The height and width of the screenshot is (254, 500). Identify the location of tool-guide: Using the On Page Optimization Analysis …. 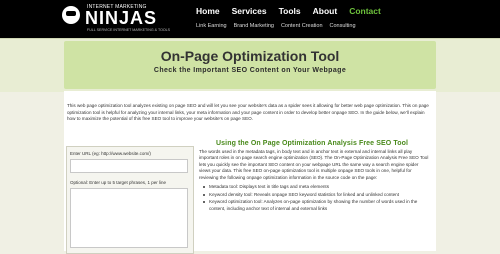
(315, 176).